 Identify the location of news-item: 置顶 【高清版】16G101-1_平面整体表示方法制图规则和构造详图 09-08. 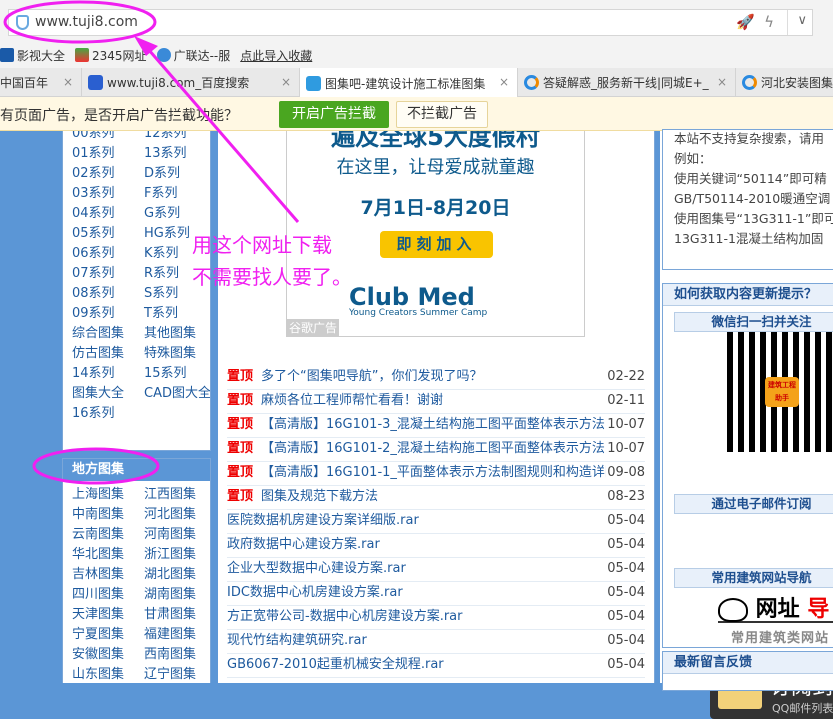
(436, 474).